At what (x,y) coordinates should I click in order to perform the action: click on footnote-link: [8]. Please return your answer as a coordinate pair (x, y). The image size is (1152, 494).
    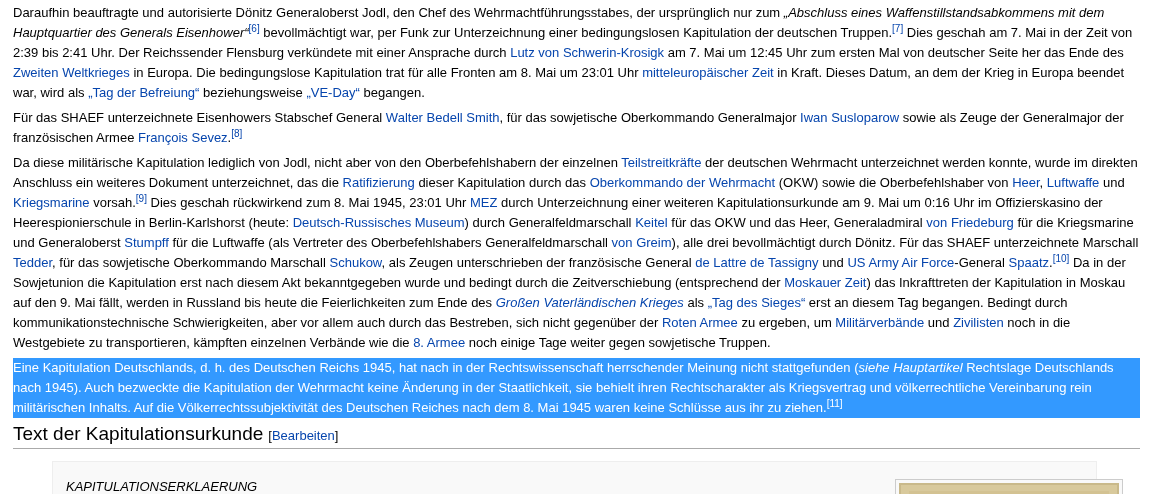
    Looking at the image, I should click on (237, 133).